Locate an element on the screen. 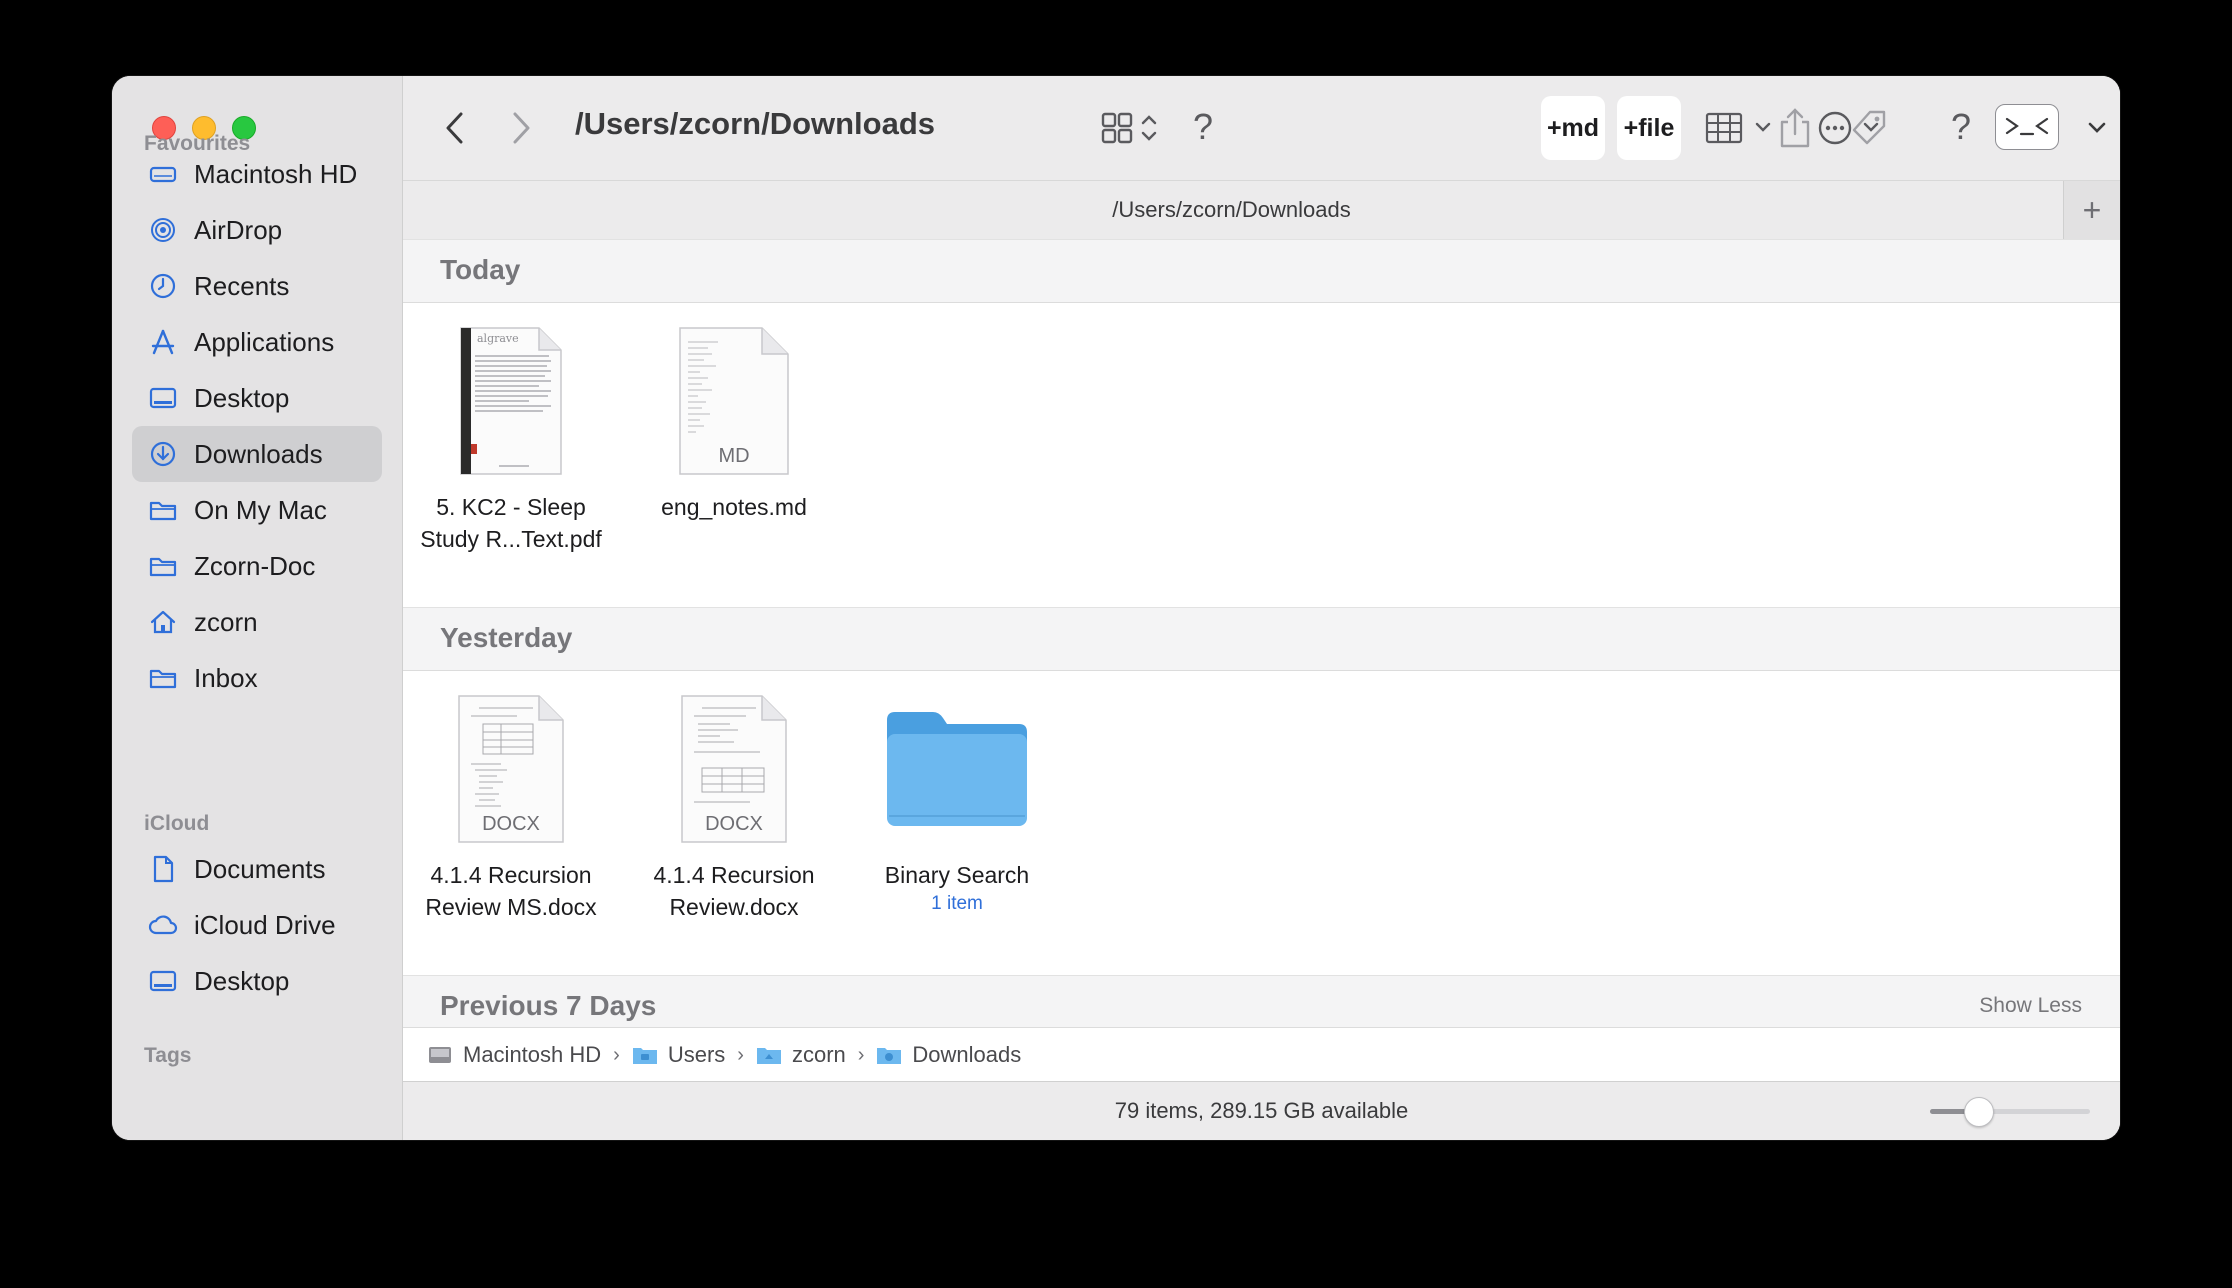 The image size is (2232, 1288). clock-icon is located at coordinates (163, 286).